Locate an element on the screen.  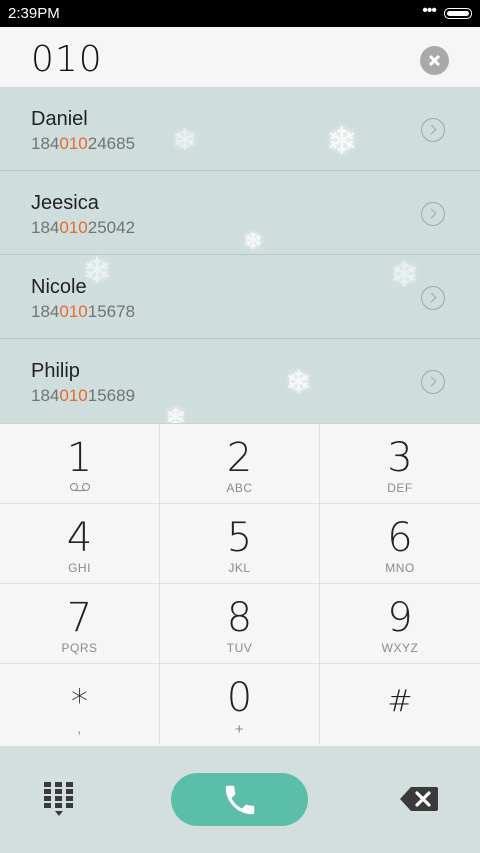
contact-row: Nicole 18401015678 is located at coordinates (240, 297).